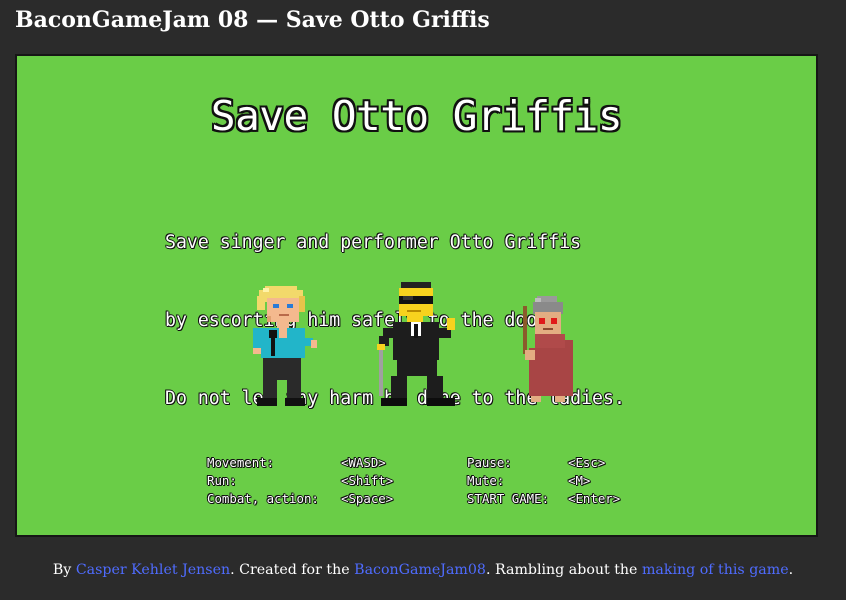 The image size is (846, 600). Describe the element at coordinates (486, 480) in the screenshot. I see `control-label: Mute:` at that location.